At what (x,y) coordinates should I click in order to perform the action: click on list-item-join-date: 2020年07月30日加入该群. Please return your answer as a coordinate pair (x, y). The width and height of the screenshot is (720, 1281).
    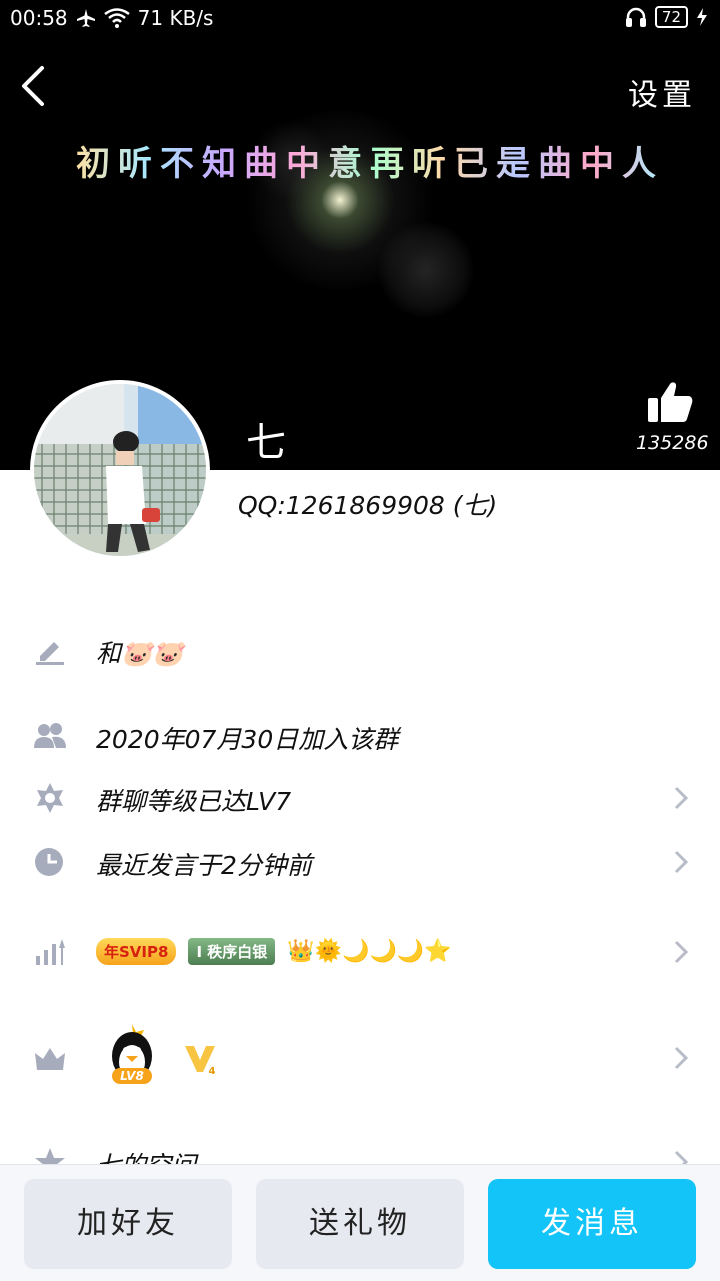
    Looking at the image, I should click on (360, 736).